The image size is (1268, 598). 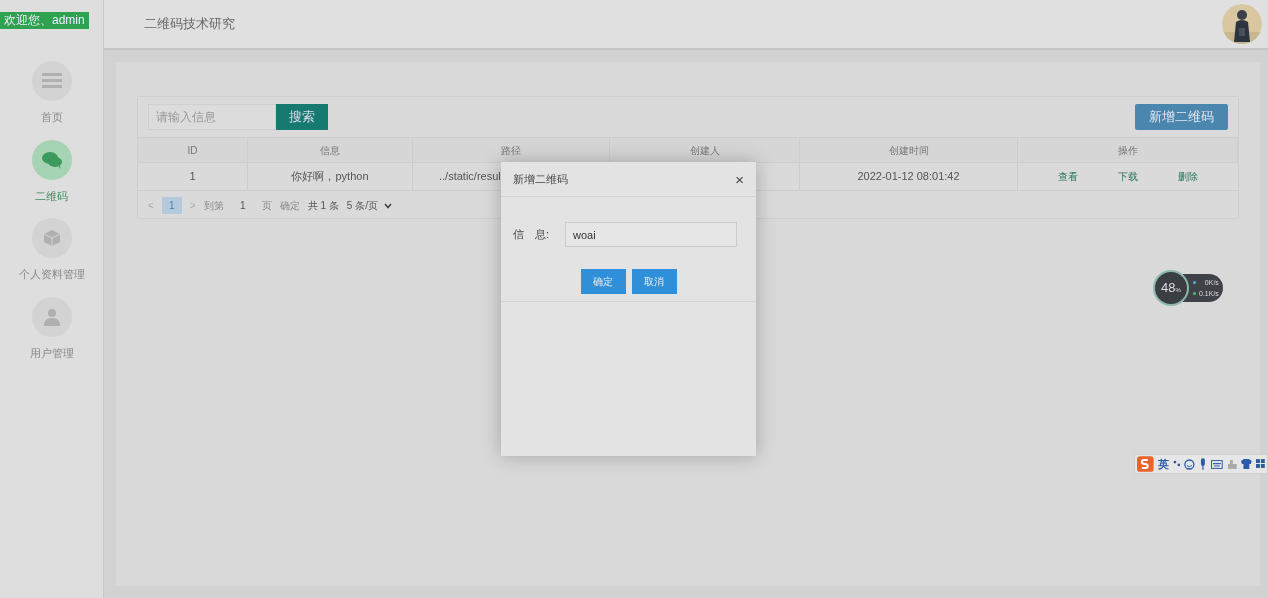 What do you see at coordinates (213, 206) in the screenshot?
I see `goto-label: 到第` at bounding box center [213, 206].